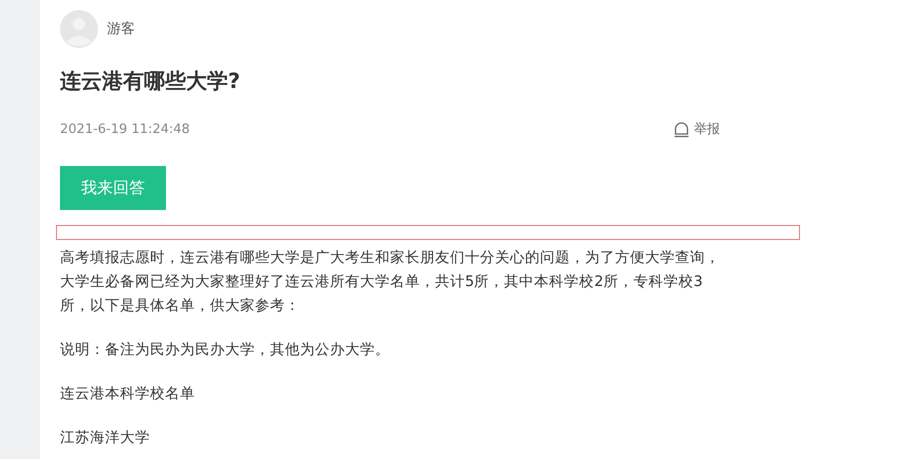  Describe the element at coordinates (105, 438) in the screenshot. I see `body-paragraph: 江苏海洋大学` at that location.